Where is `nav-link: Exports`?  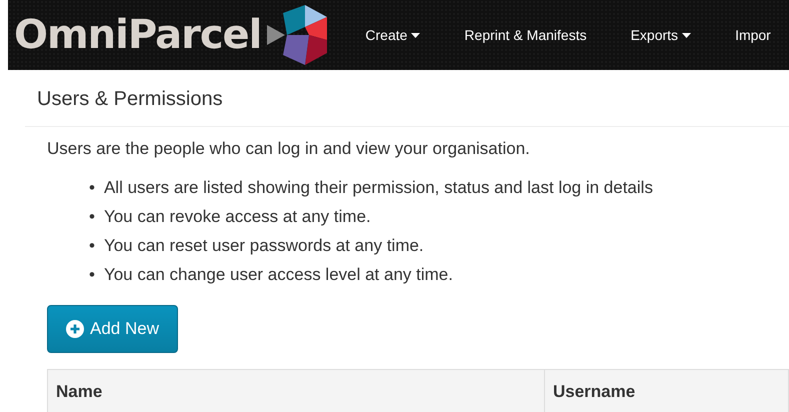 nav-link: Exports is located at coordinates (661, 35).